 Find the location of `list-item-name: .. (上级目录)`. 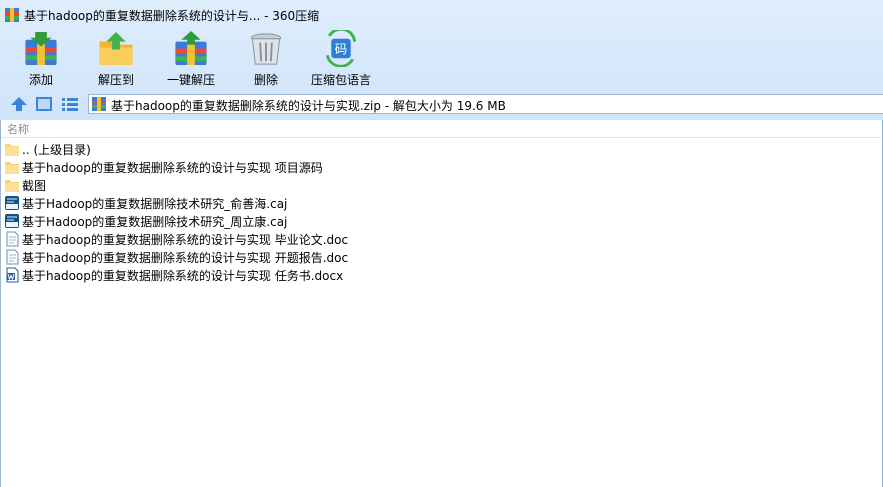

list-item-name: .. (上级目录) is located at coordinates (56, 150).